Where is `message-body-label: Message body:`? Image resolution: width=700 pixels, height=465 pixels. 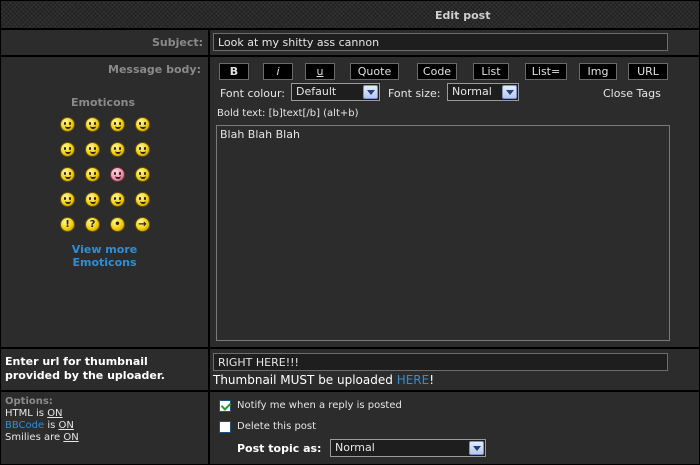 message-body-label: Message body: is located at coordinates (154, 69).